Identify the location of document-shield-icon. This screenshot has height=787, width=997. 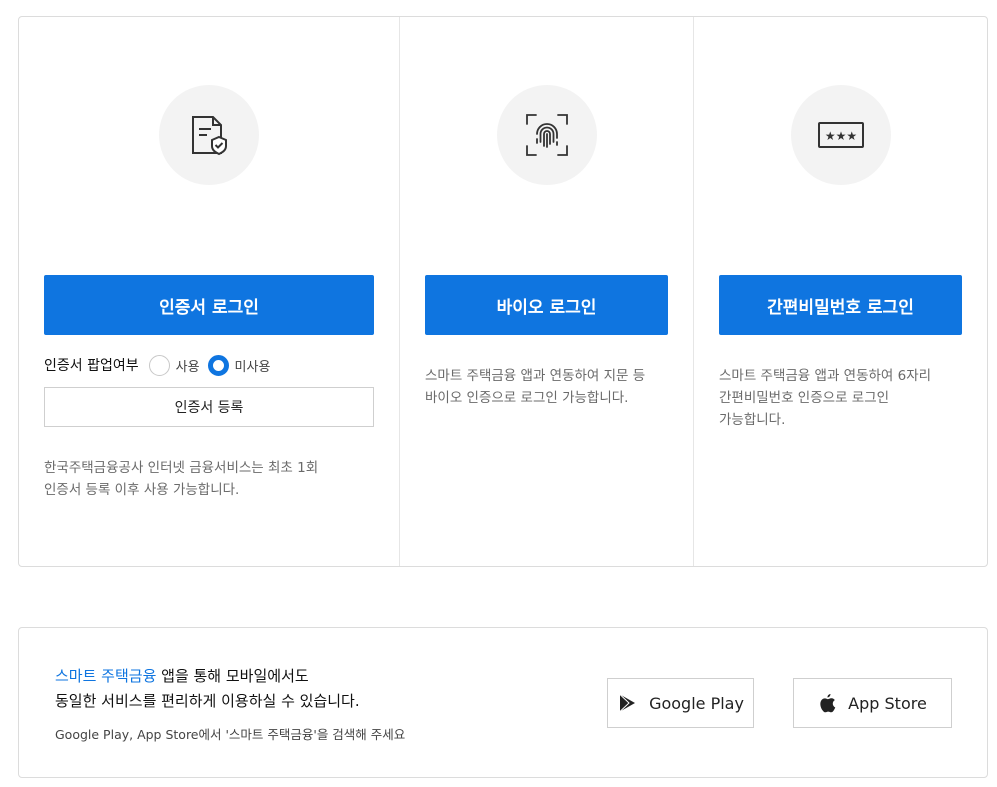
(209, 136).